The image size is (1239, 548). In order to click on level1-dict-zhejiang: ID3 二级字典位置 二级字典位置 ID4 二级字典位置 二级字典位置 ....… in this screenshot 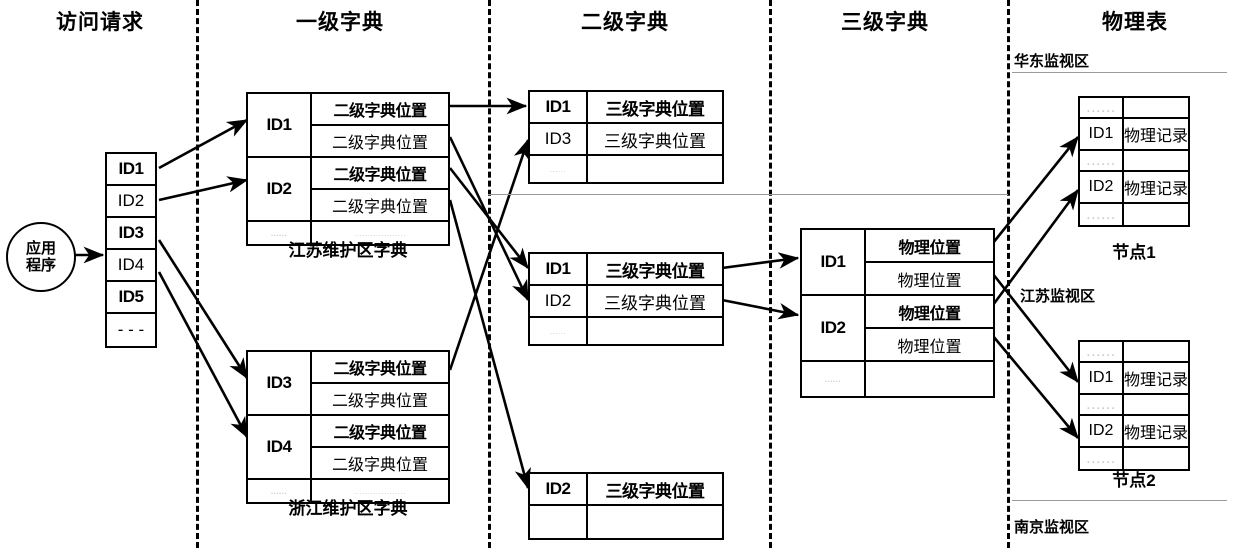, I will do `click(348, 427)`.